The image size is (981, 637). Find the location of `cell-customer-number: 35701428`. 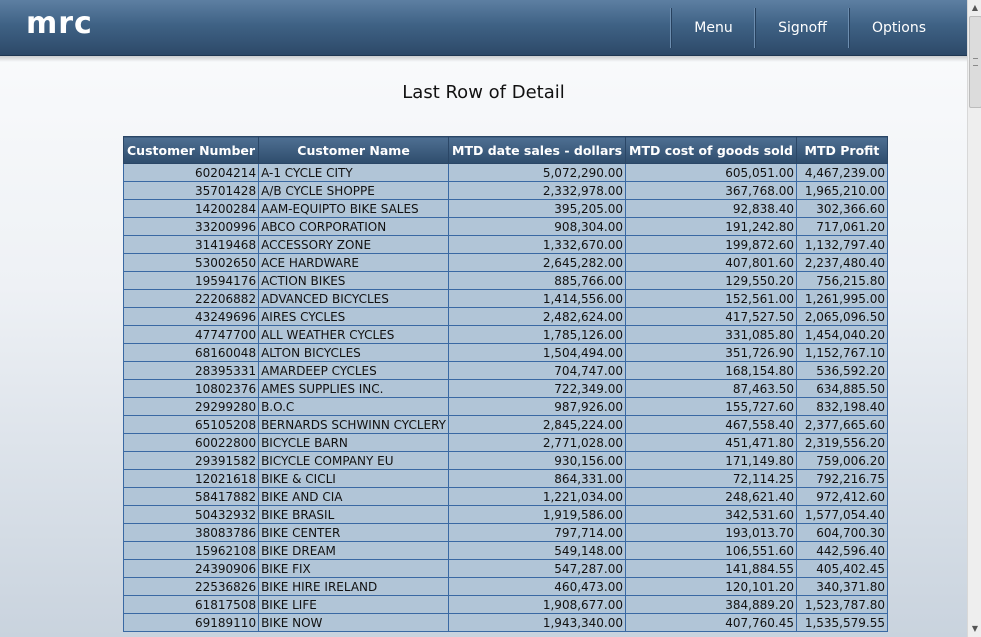

cell-customer-number: 35701428 is located at coordinates (191, 190).